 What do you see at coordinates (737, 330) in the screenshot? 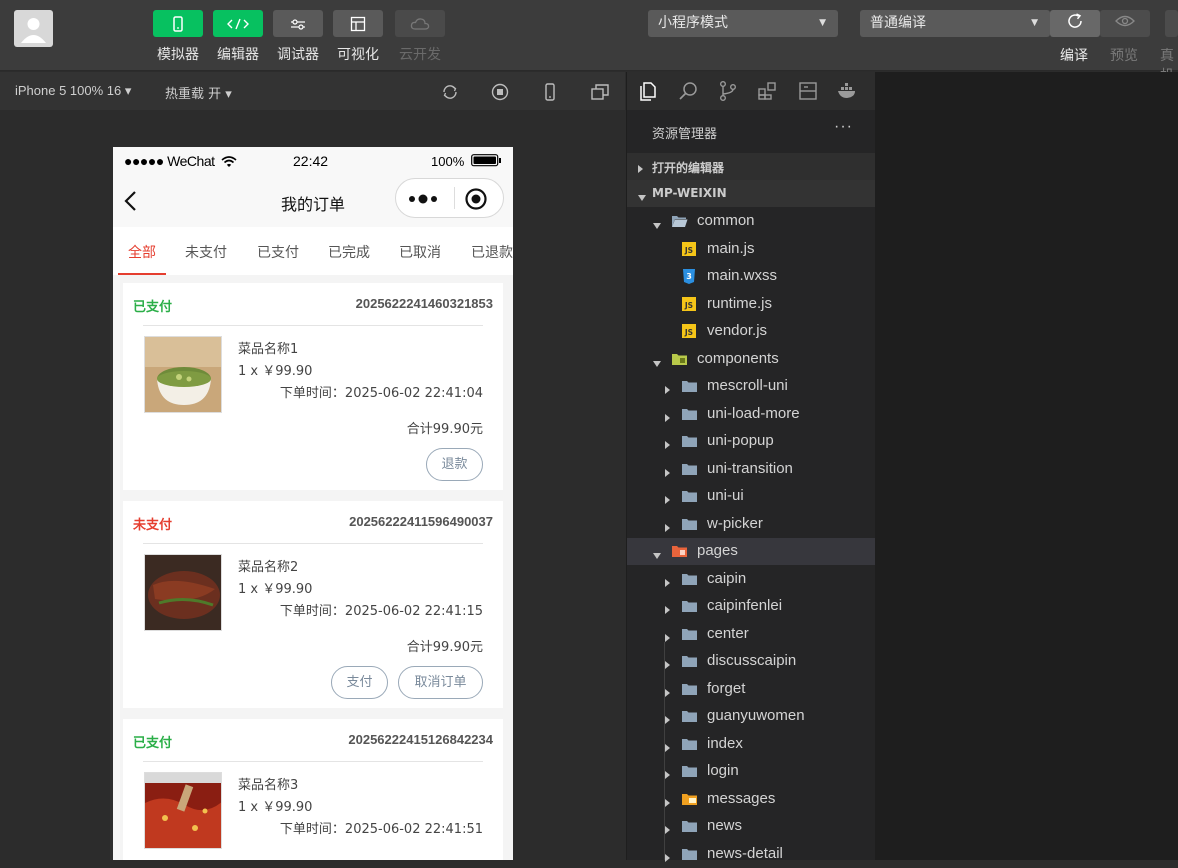
I see `tree-item-label: vendor.js` at bounding box center [737, 330].